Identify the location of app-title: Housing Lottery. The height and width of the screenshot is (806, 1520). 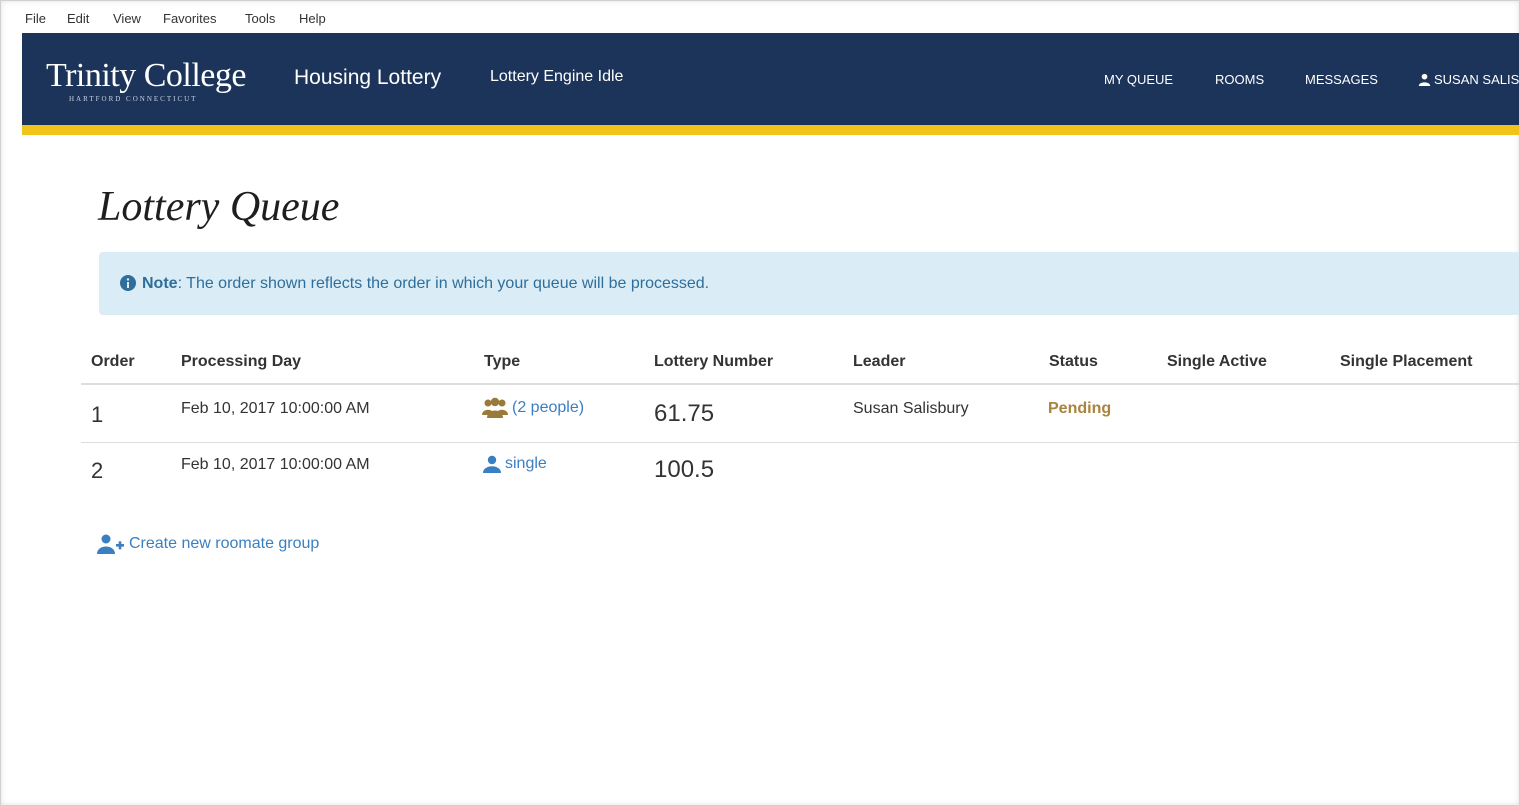
(367, 78).